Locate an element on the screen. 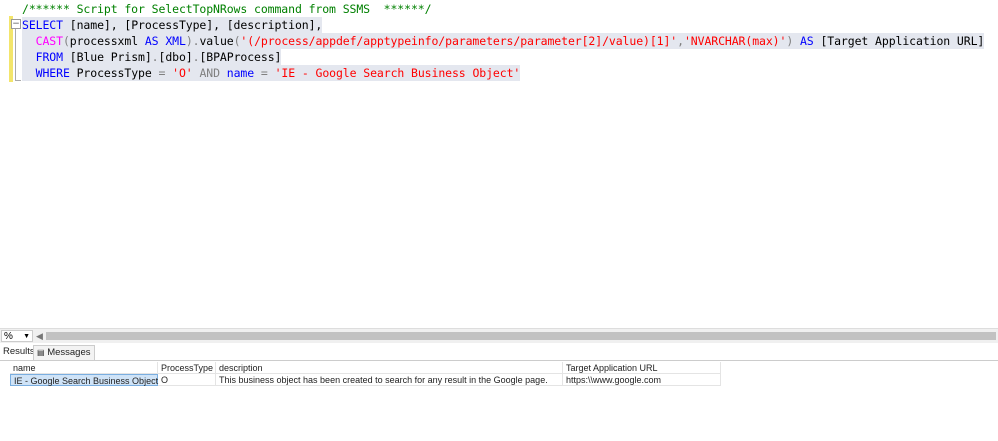 The height and width of the screenshot is (441, 998). cell-name: IE - Google Search Business Object is located at coordinates (84, 380).